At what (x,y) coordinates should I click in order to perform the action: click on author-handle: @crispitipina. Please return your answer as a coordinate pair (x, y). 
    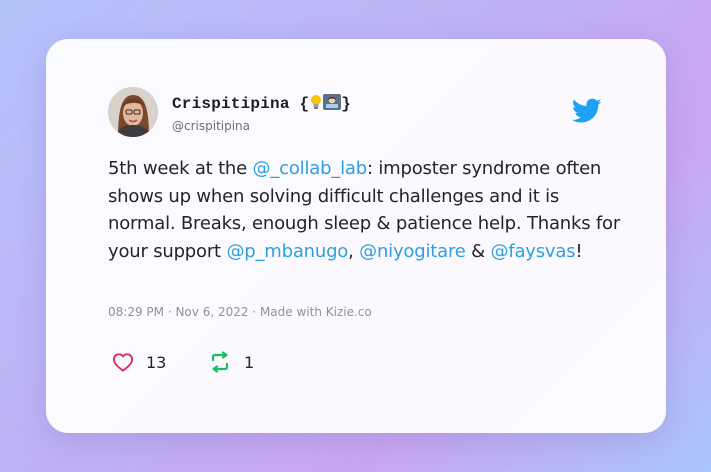
    Looking at the image, I should click on (211, 126).